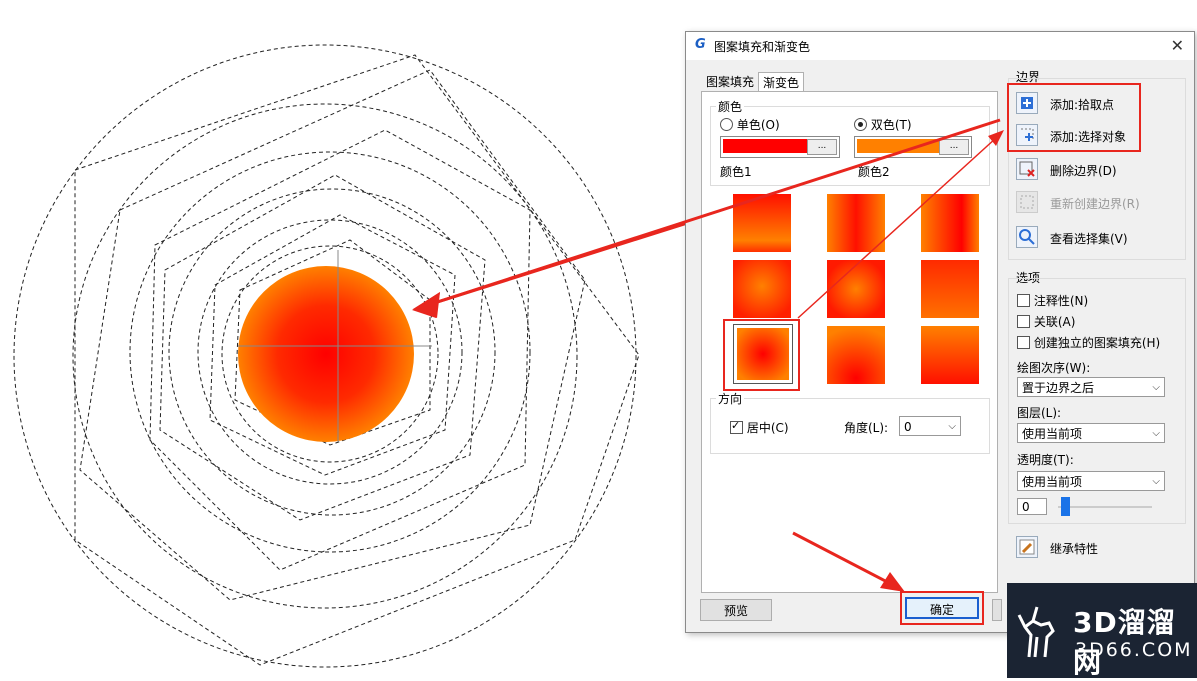 This screenshot has width=1197, height=681. Describe the element at coordinates (1036, 632) in the screenshot. I see `deer-logo-icon` at that location.